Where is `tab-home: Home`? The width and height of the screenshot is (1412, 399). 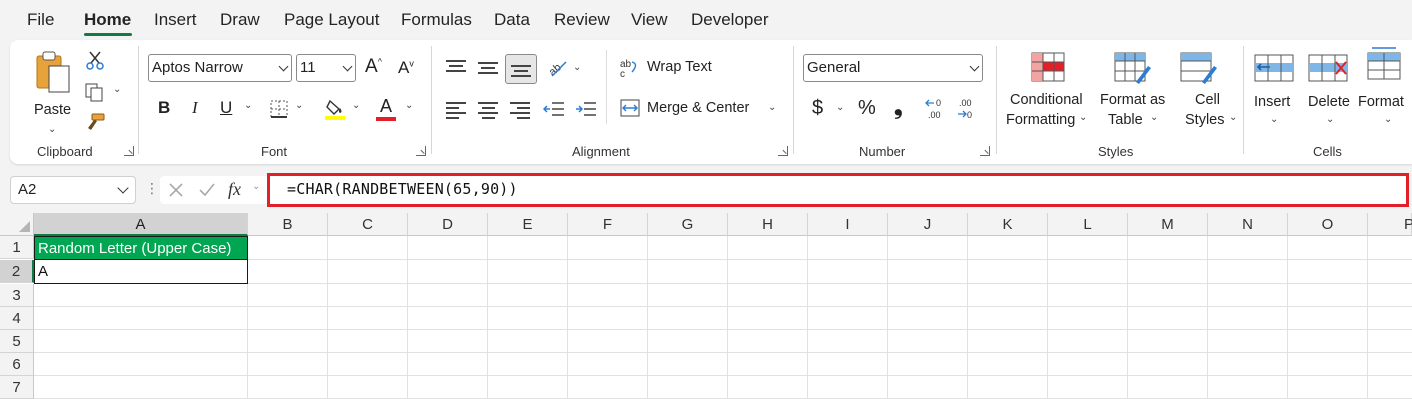
tab-home: Home is located at coordinates (107, 20).